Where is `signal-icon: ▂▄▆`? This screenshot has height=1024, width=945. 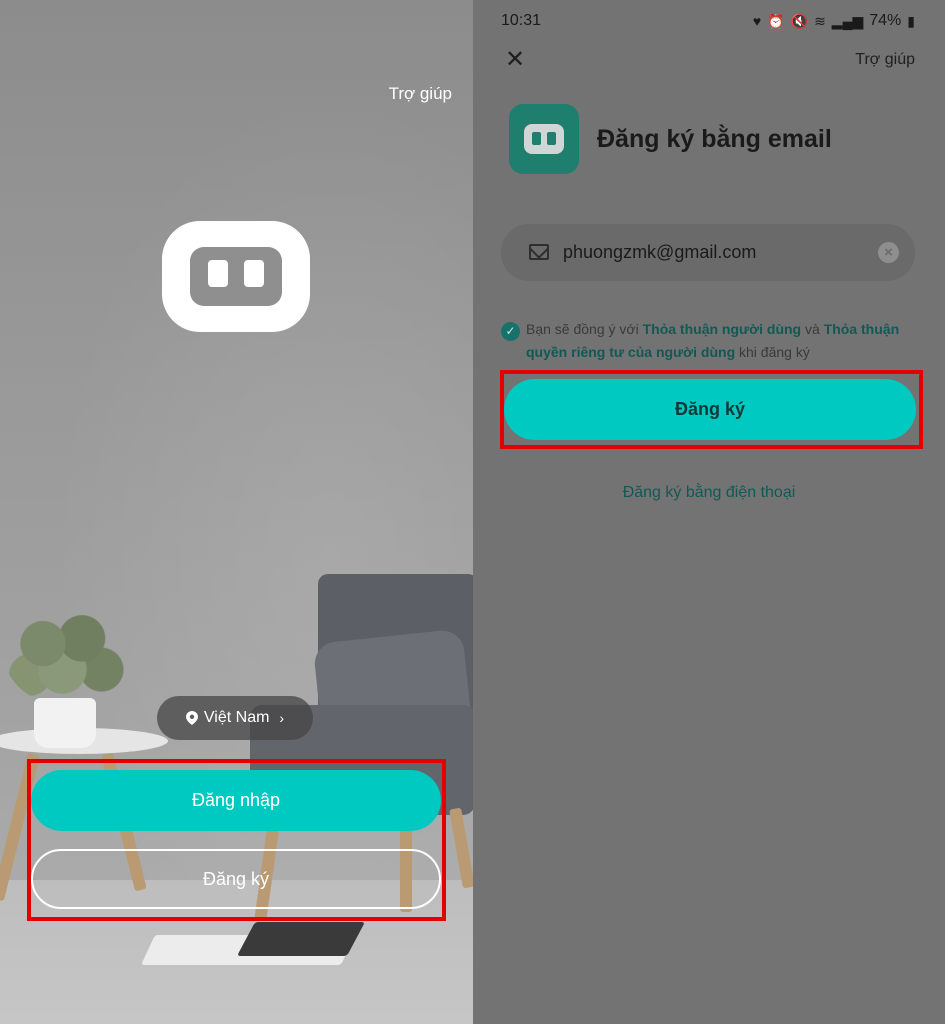 signal-icon: ▂▄▆ is located at coordinates (847, 20).